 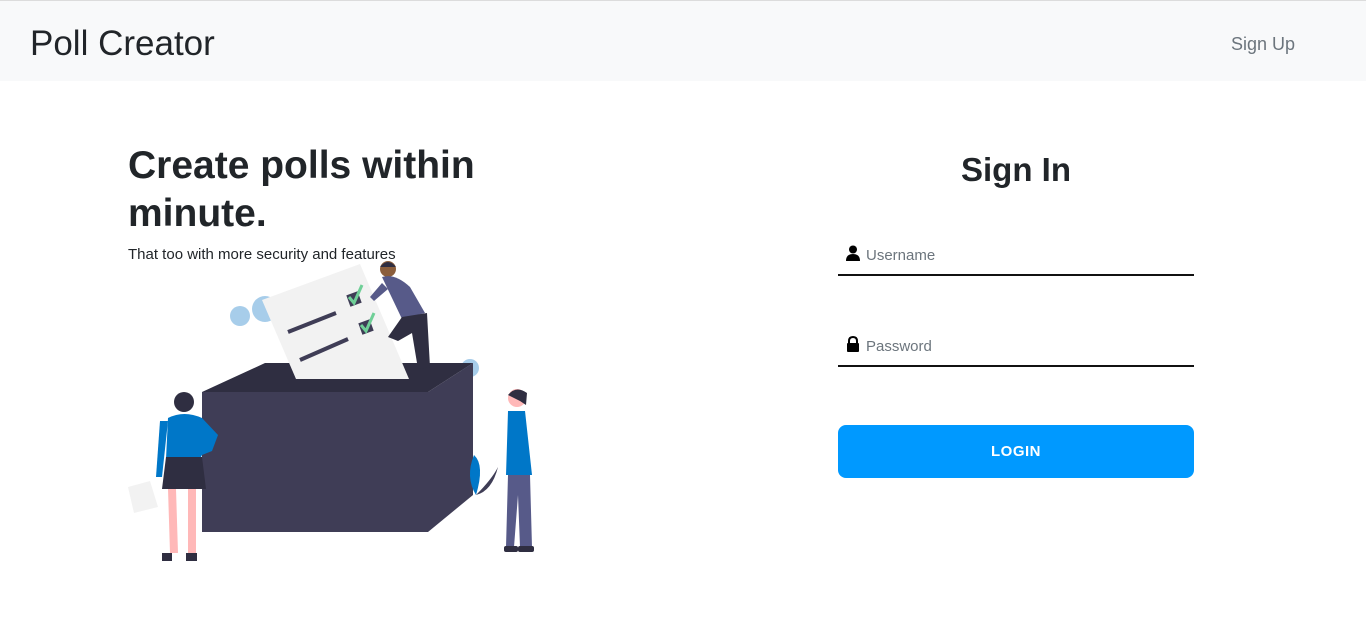 What do you see at coordinates (683, 40) in the screenshot?
I see `top-navbar: Poll Creator Sign Up` at bounding box center [683, 40].